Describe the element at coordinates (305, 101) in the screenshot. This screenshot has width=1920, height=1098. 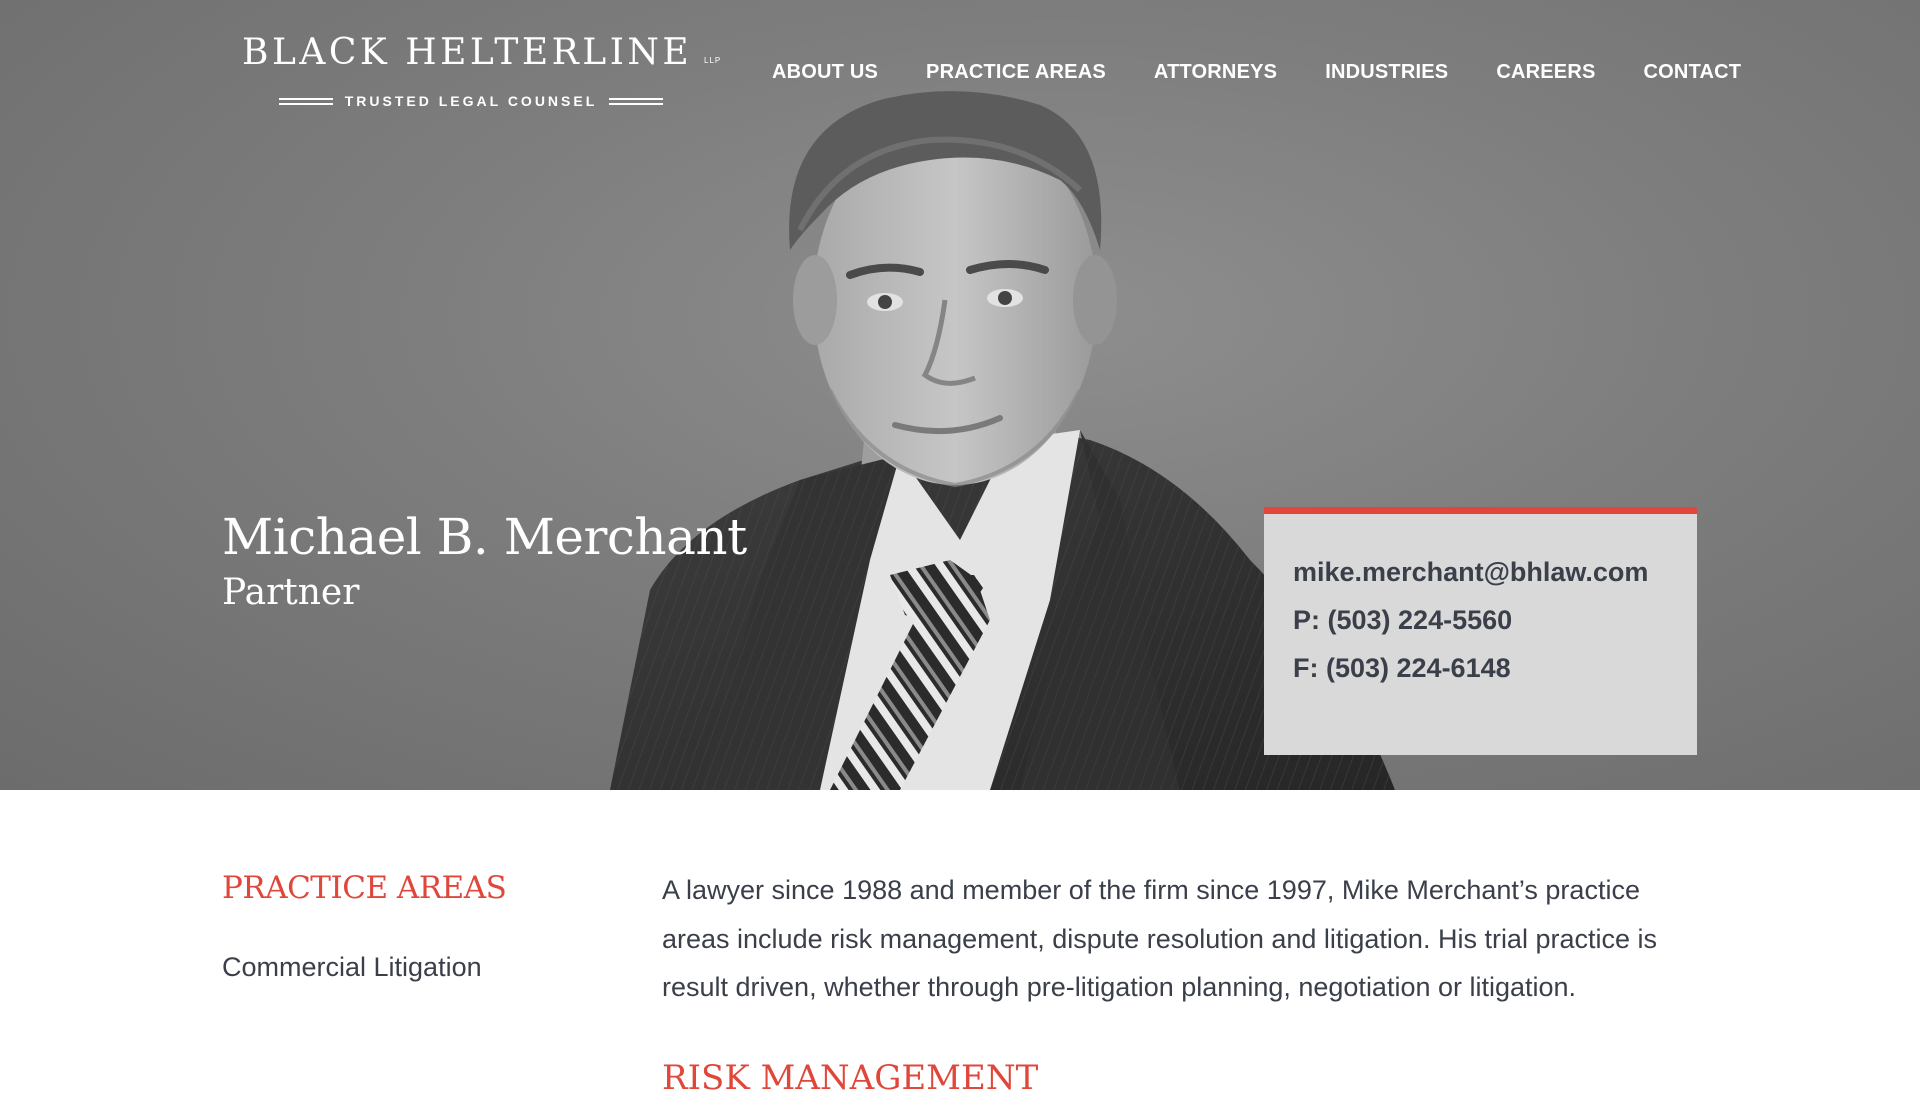
I see `tagline-left-rule` at that location.